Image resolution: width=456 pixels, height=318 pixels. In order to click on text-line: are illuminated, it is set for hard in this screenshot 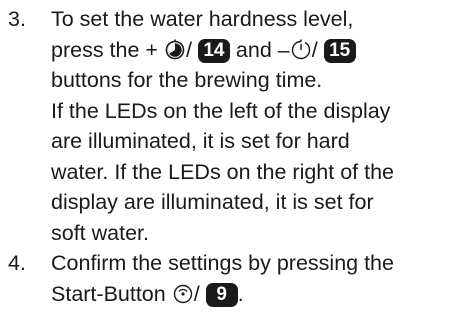, I will do `click(200, 141)`.